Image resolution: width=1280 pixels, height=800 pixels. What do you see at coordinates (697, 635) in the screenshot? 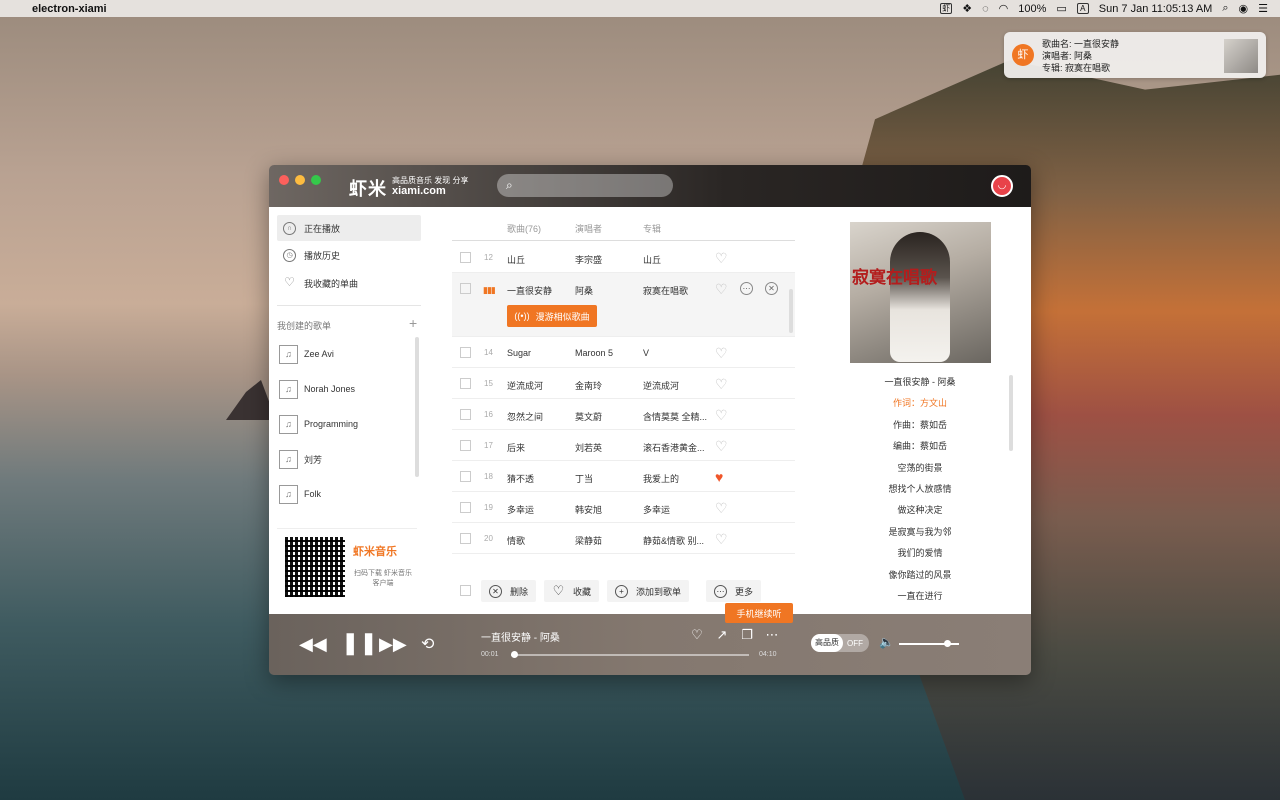
I see `heart-icon: ♡` at bounding box center [697, 635].